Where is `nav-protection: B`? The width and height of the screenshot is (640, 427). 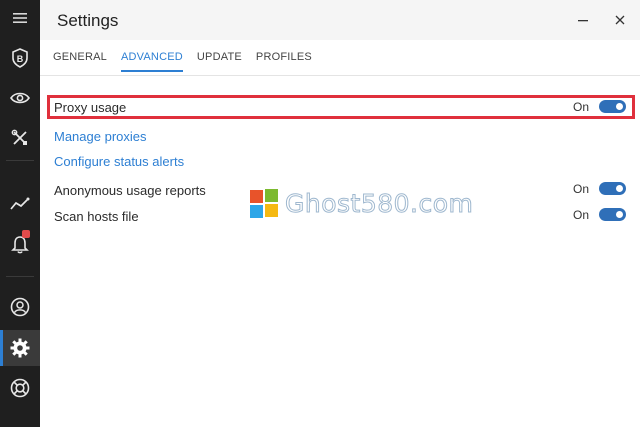
nav-protection: B is located at coordinates (20, 58).